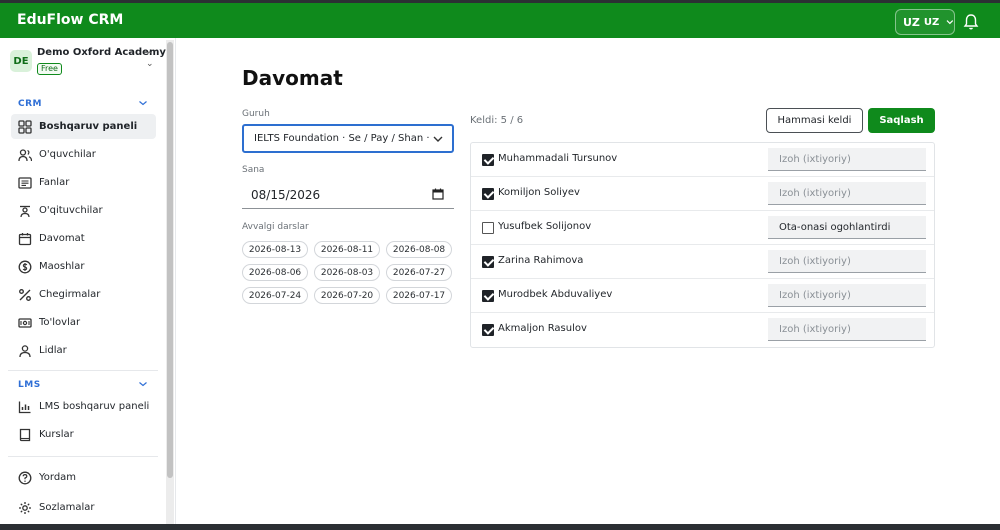 This screenshot has height=530, width=1000. I want to click on previous-lessons-label: Avvalgi darslar, so click(275, 227).